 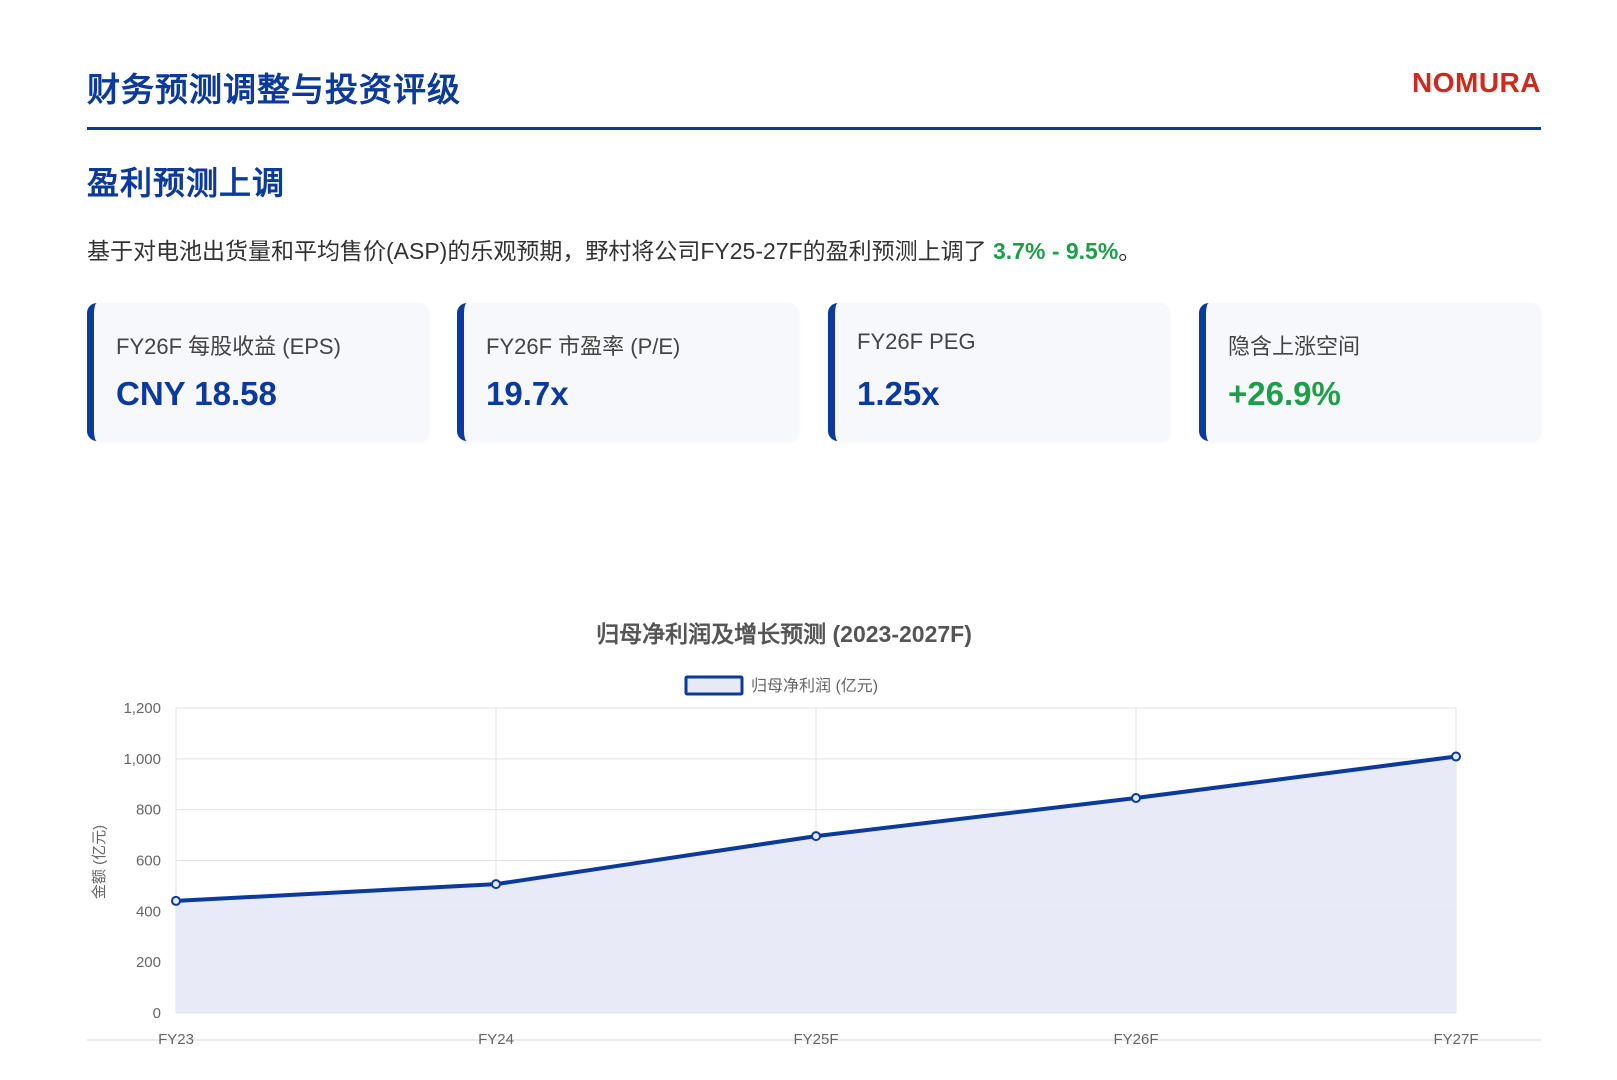 I want to click on intro-suffix: 。, so click(x=1130, y=251).